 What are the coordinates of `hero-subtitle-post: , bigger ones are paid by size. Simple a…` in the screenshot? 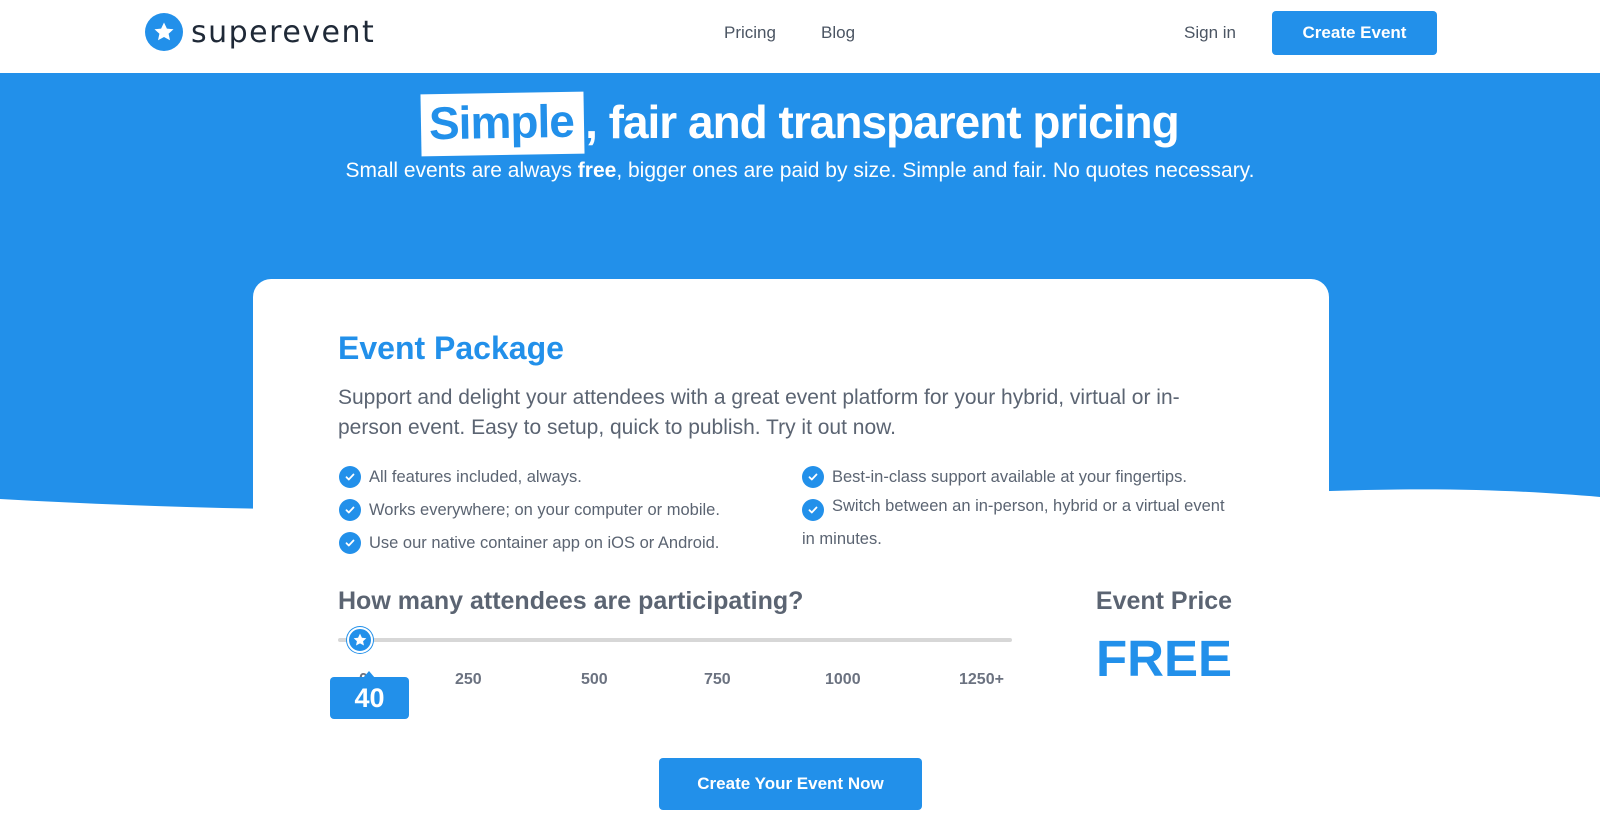 It's located at (935, 170).